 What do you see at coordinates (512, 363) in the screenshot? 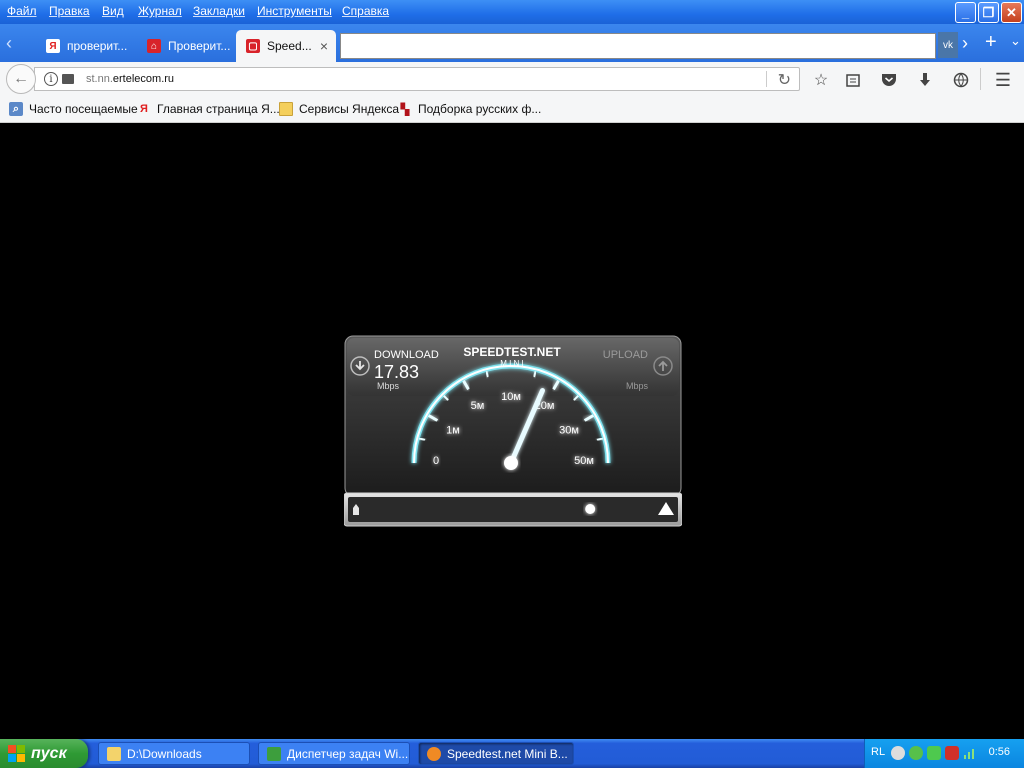
I see `logo-mini: M I N I` at bounding box center [512, 363].